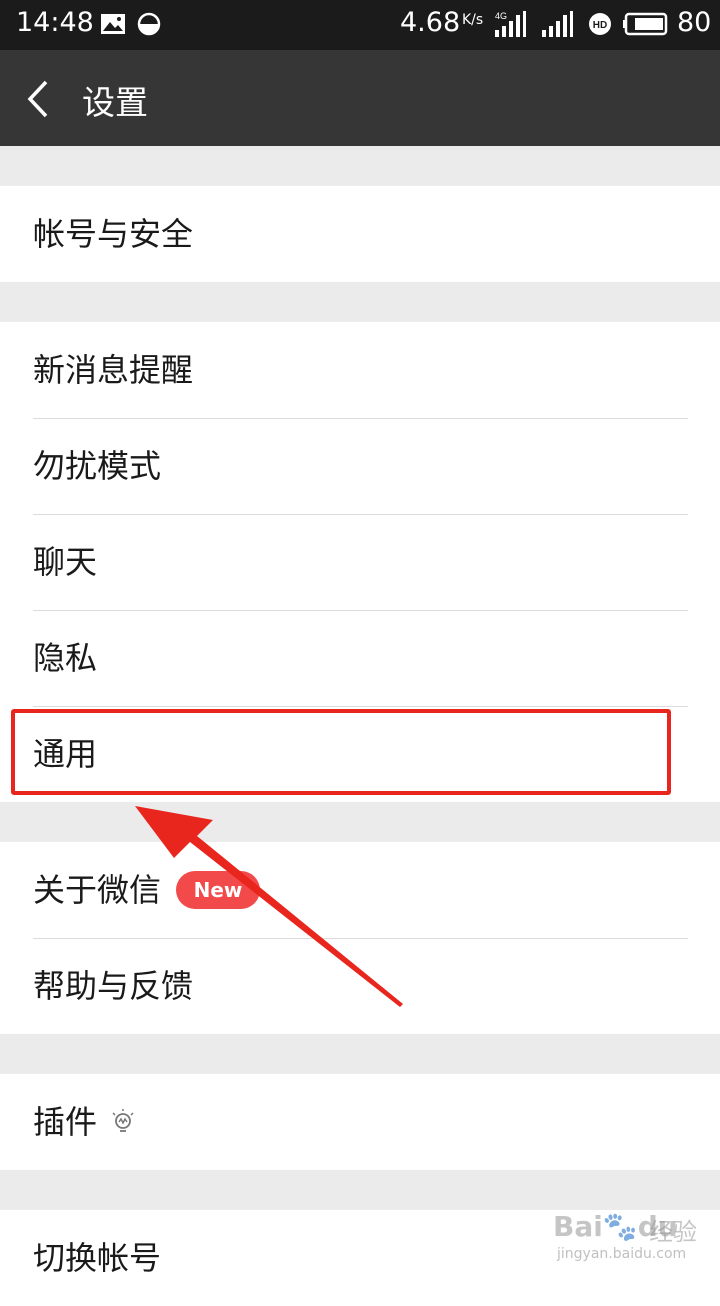 This screenshot has height=1306, width=720. Describe the element at coordinates (673, 1232) in the screenshot. I see `watermark-product: 经验` at that location.